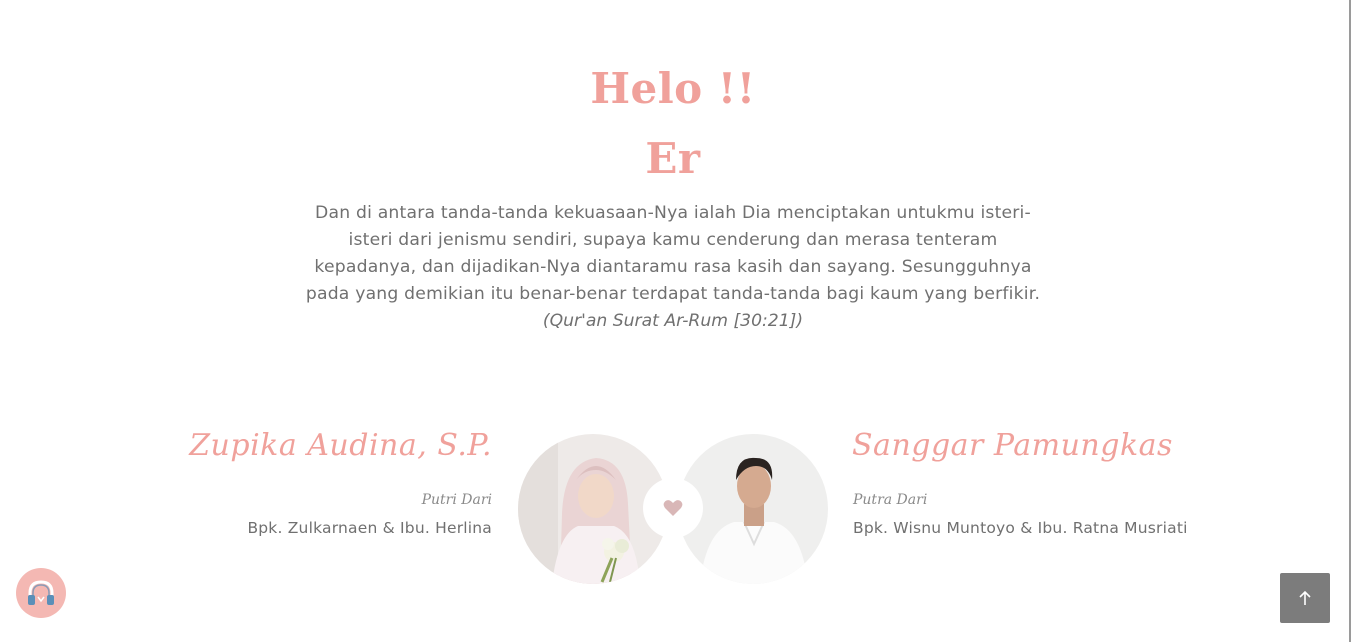 The height and width of the screenshot is (642, 1351). I want to click on heart-divider, so click(673, 508).